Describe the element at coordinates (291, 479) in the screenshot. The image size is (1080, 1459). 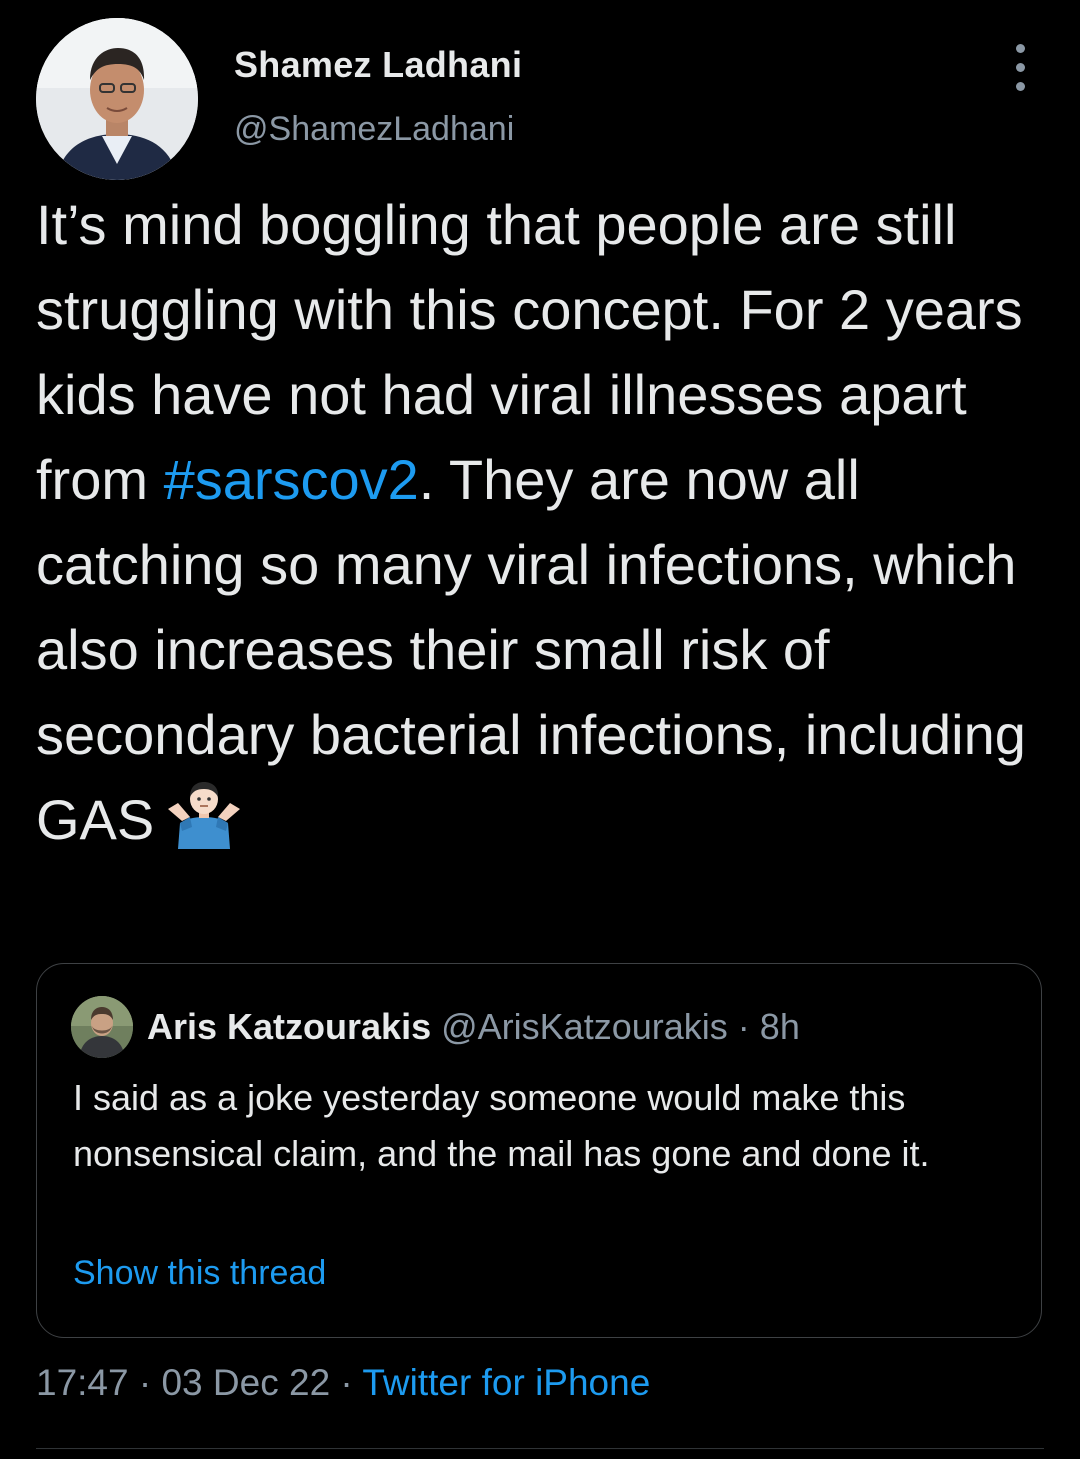
I see `hashtag-link: #sarscov2` at that location.